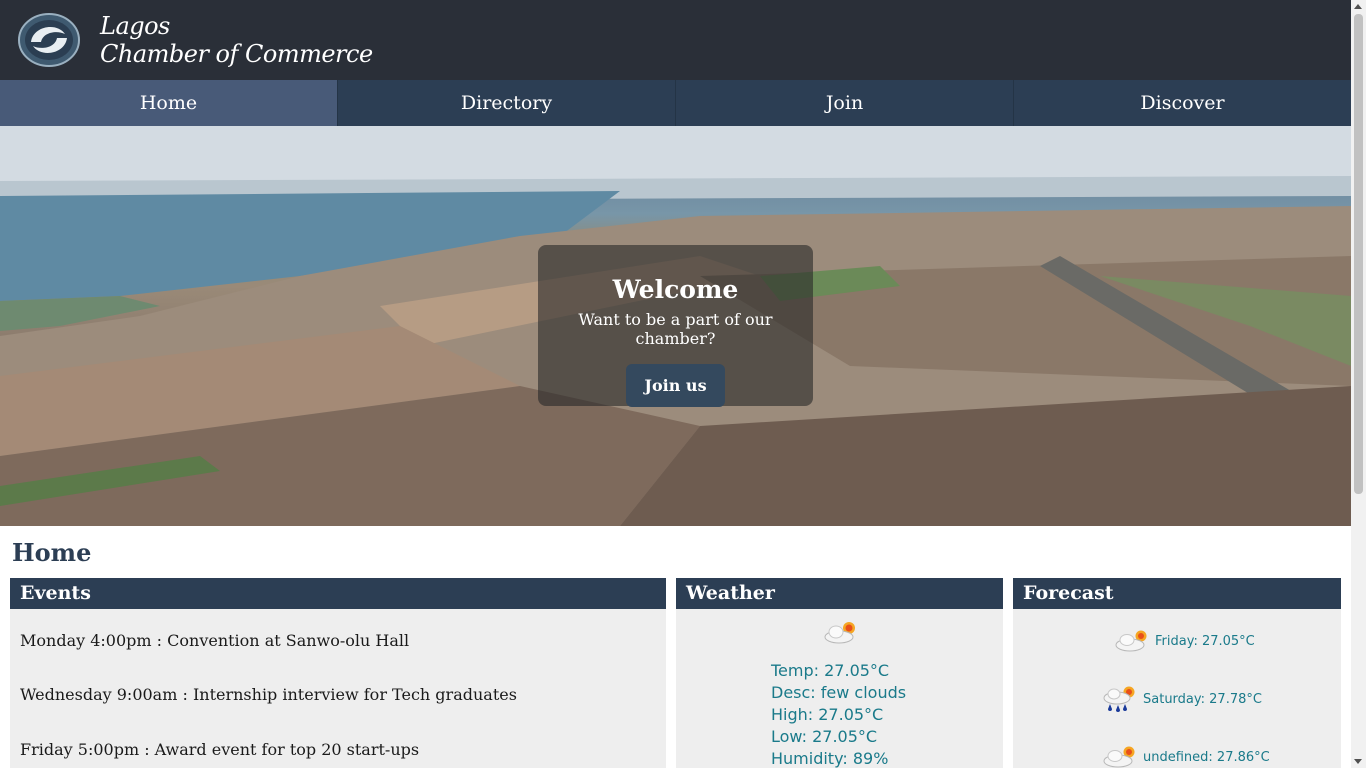  Describe the element at coordinates (49, 40) in the screenshot. I see `swirl-logo-icon` at that location.